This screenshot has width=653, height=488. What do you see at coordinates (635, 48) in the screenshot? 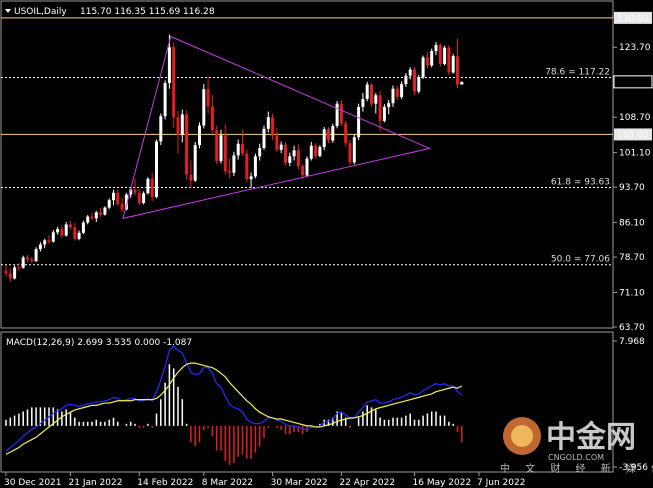
I see `price-tick-label: 123.70` at bounding box center [635, 48].